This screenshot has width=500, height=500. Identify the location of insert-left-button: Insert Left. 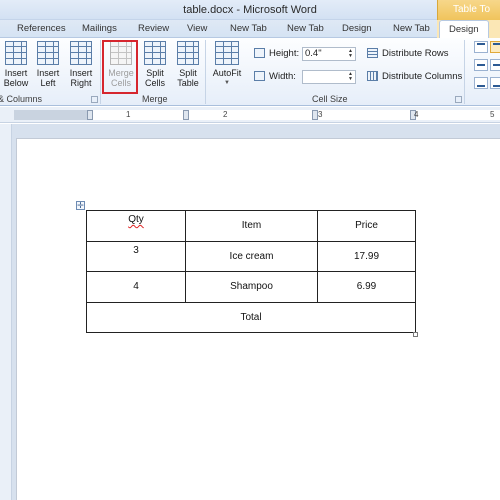
(48, 64).